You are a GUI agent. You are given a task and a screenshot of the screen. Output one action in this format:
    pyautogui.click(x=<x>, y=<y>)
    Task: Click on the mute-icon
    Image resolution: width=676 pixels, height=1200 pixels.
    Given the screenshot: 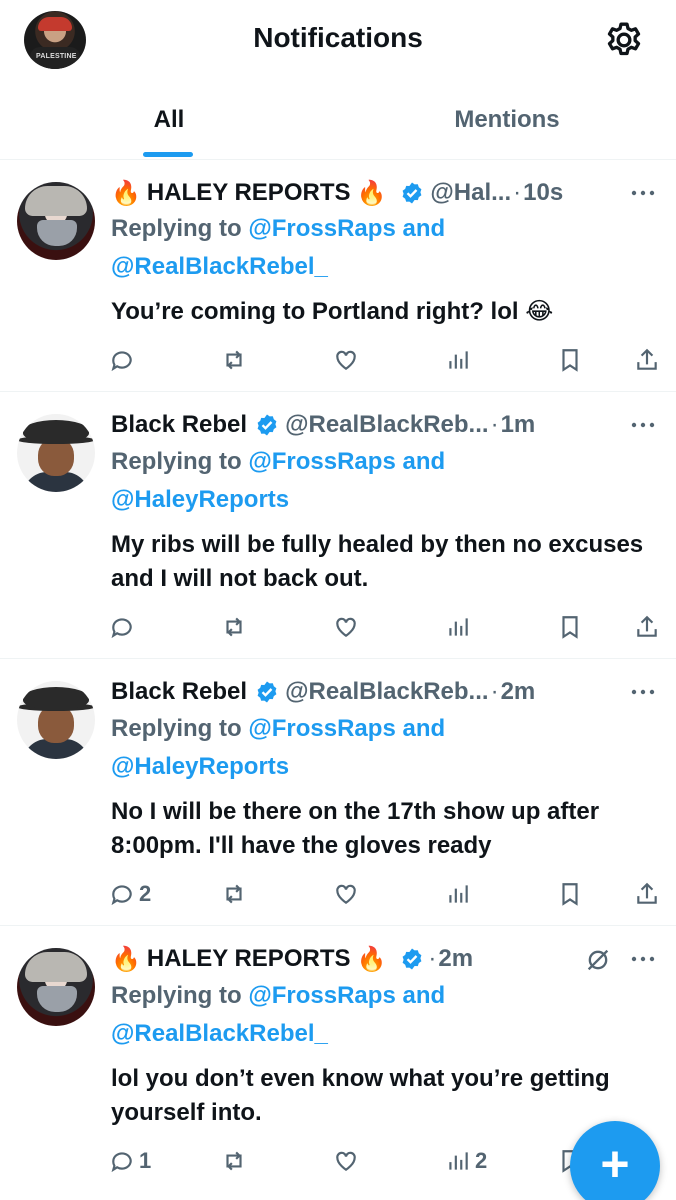 What is the action you would take?
    pyautogui.click(x=598, y=960)
    